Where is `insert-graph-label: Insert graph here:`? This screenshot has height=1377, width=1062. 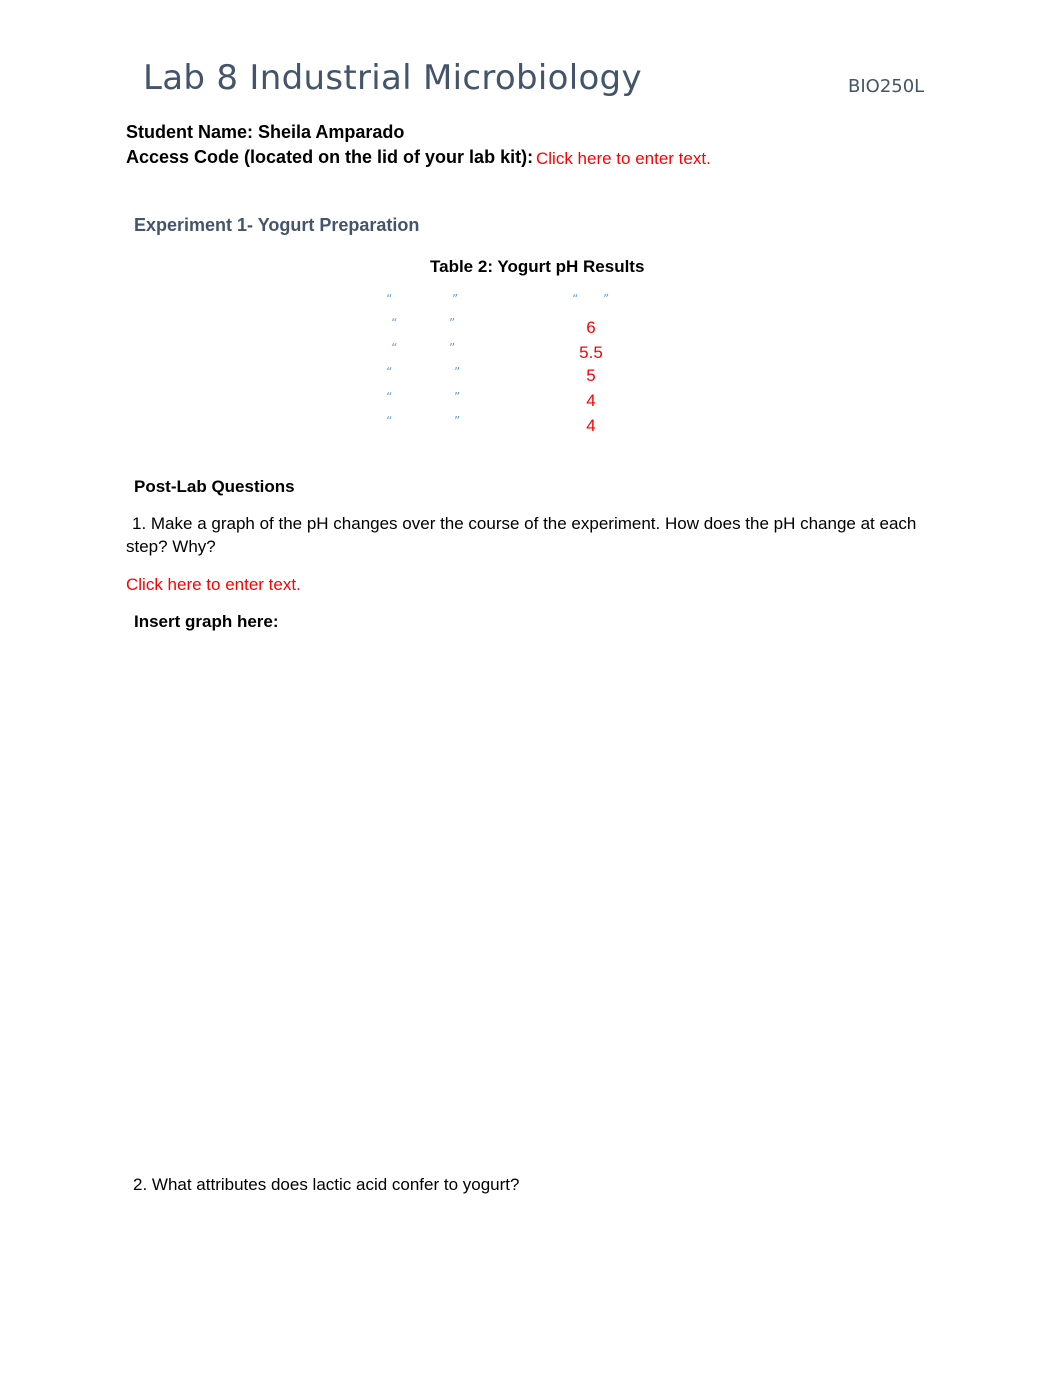
insert-graph-label: Insert graph here: is located at coordinates (206, 621).